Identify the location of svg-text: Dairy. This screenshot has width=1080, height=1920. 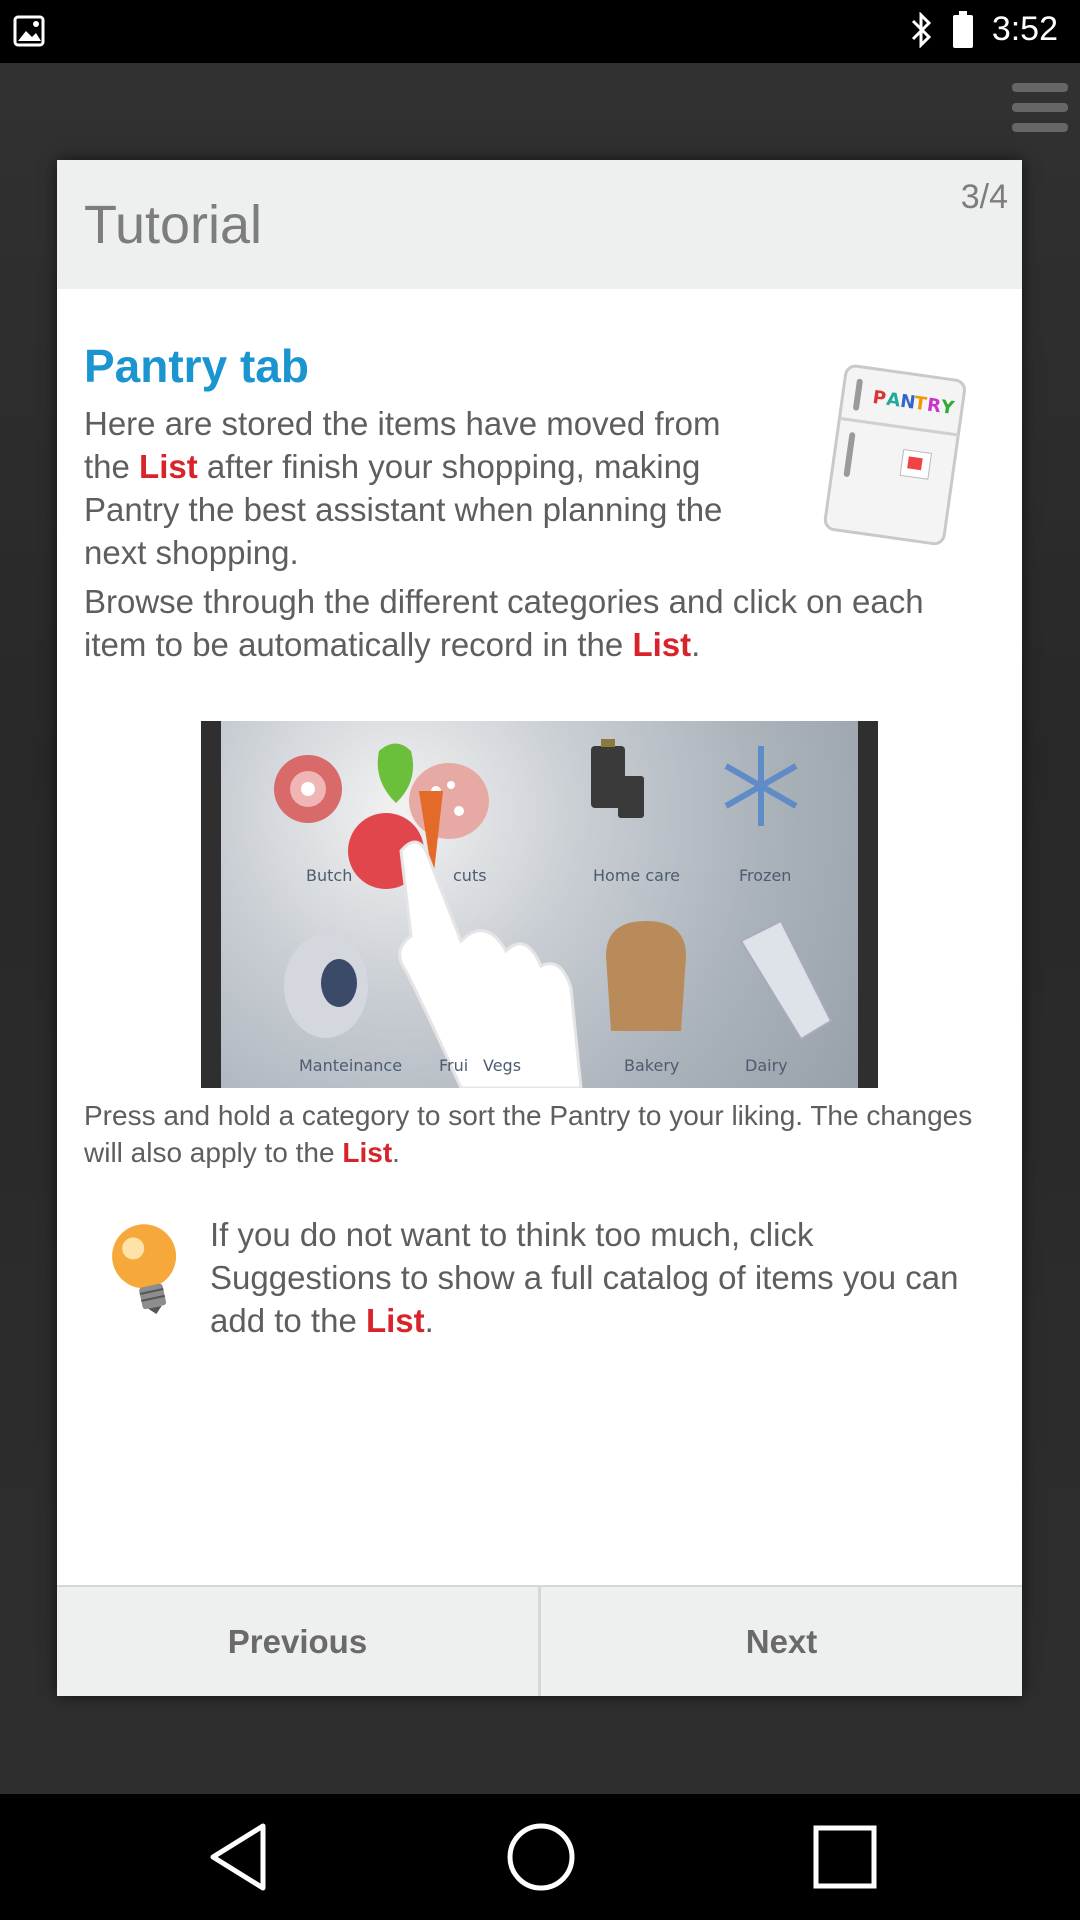
(766, 1065).